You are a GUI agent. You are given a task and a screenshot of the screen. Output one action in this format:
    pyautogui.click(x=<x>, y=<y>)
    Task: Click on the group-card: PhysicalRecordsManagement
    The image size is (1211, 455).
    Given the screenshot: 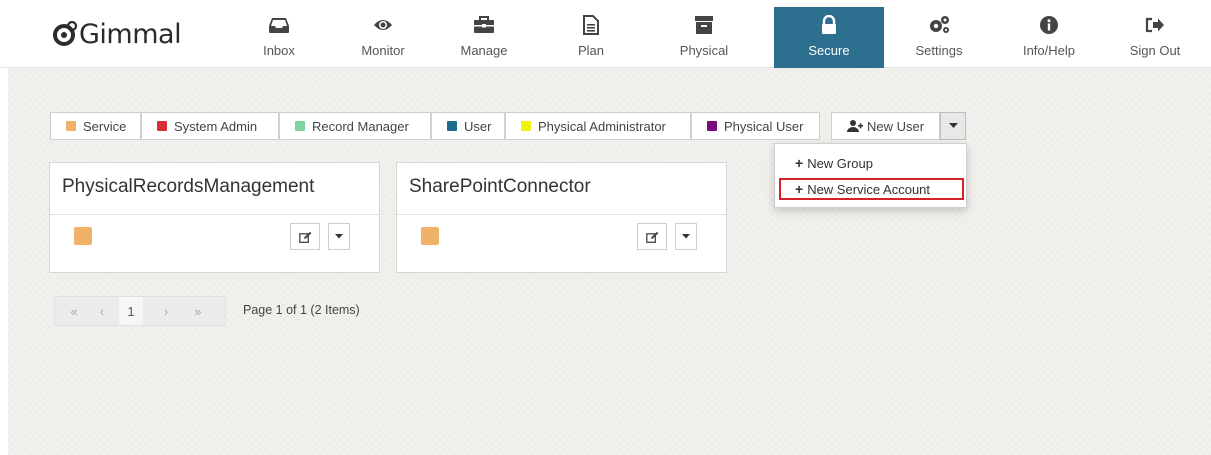 What is the action you would take?
    pyautogui.click(x=214, y=217)
    